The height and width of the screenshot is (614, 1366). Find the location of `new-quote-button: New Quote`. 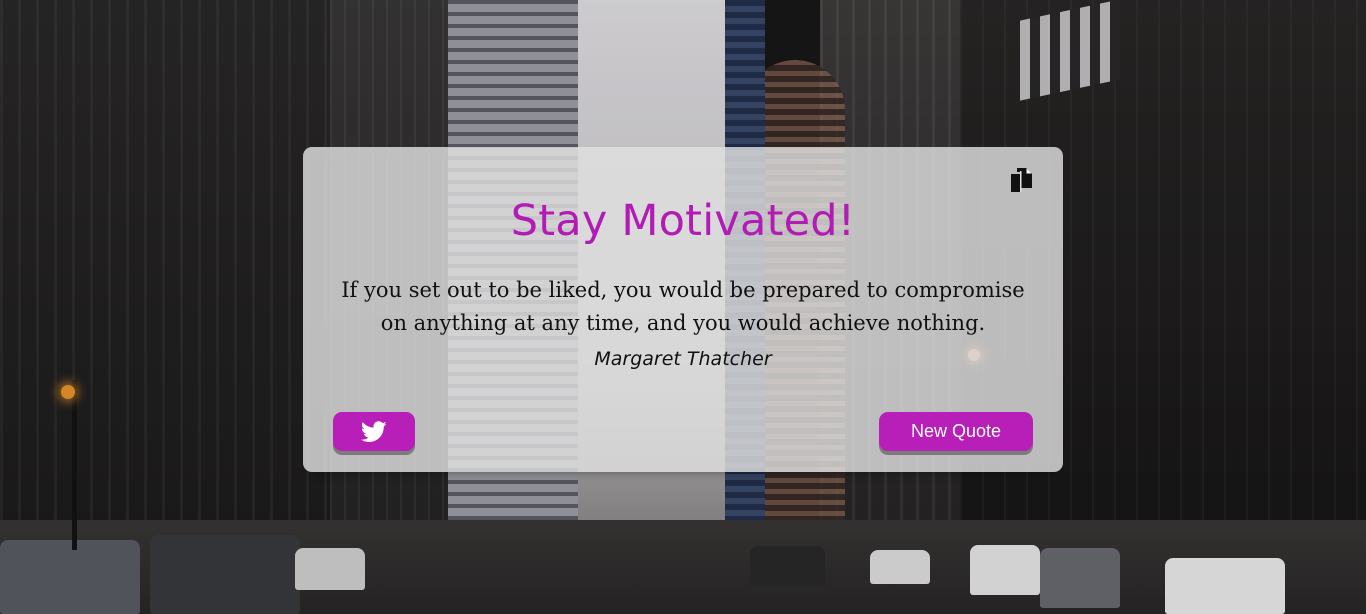

new-quote-button: New Quote is located at coordinates (956, 431).